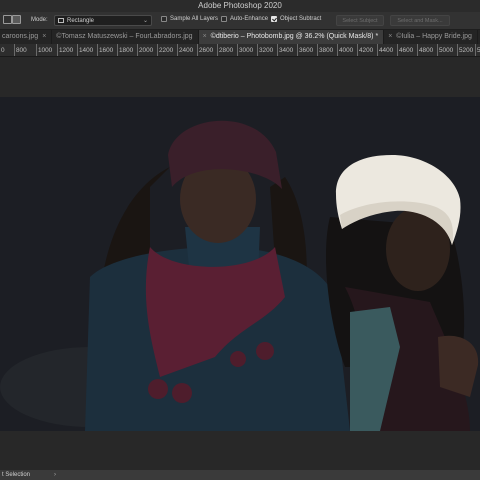 The image size is (480, 480). Describe the element at coordinates (81, 20) in the screenshot. I see `mode-value: Rectangle` at that location.